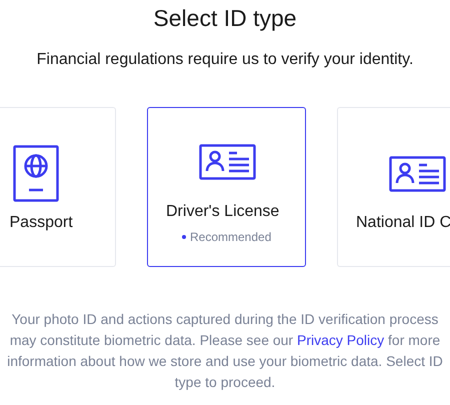 Image resolution: width=450 pixels, height=405 pixels. Describe the element at coordinates (41, 223) in the screenshot. I see `id-type-label: Passport` at that location.